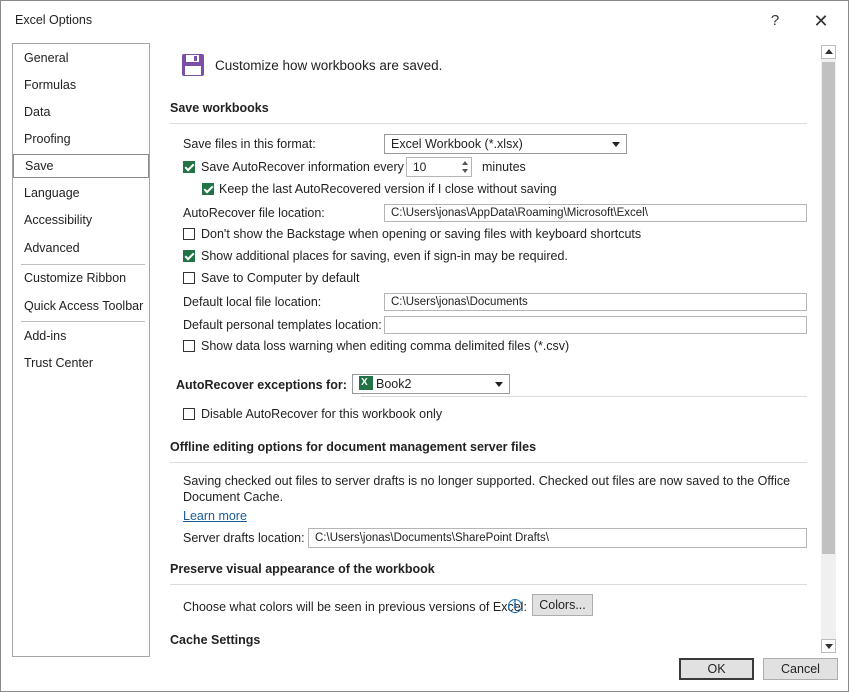 The image size is (849, 692). What do you see at coordinates (821, 21) in the screenshot?
I see `close-button: ✕` at bounding box center [821, 21].